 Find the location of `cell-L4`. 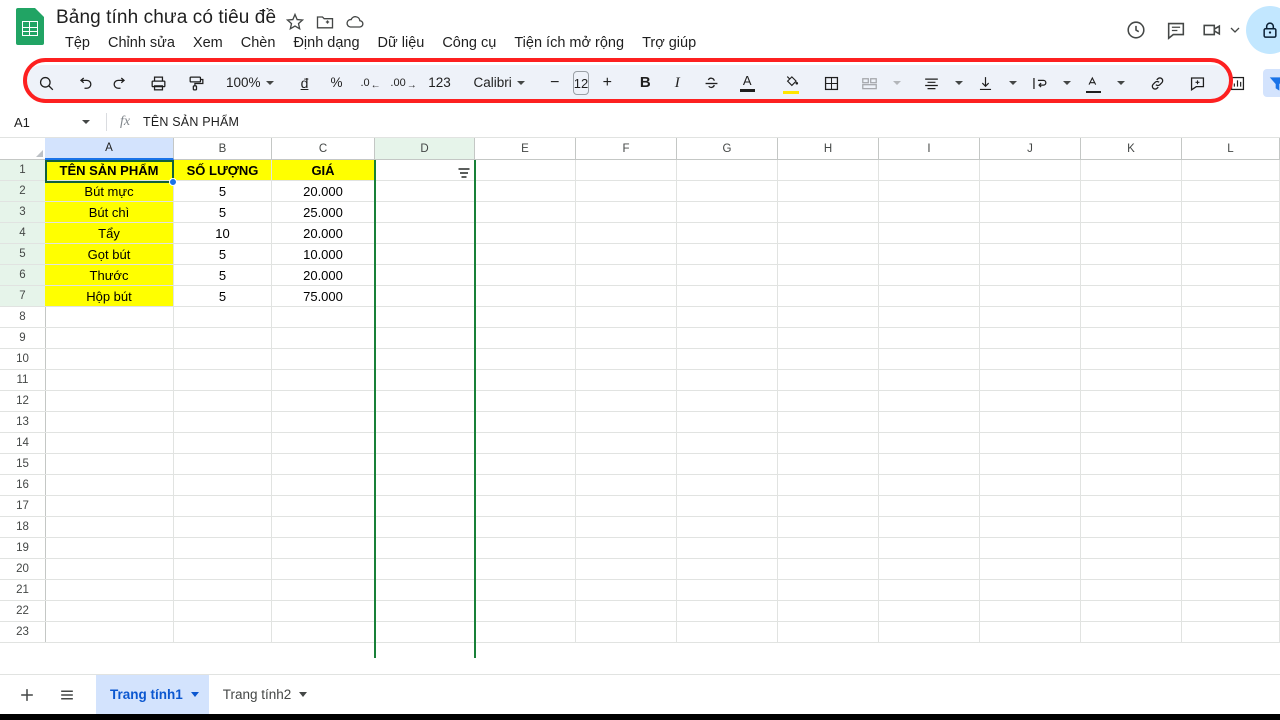

cell-L4 is located at coordinates (1231, 233).